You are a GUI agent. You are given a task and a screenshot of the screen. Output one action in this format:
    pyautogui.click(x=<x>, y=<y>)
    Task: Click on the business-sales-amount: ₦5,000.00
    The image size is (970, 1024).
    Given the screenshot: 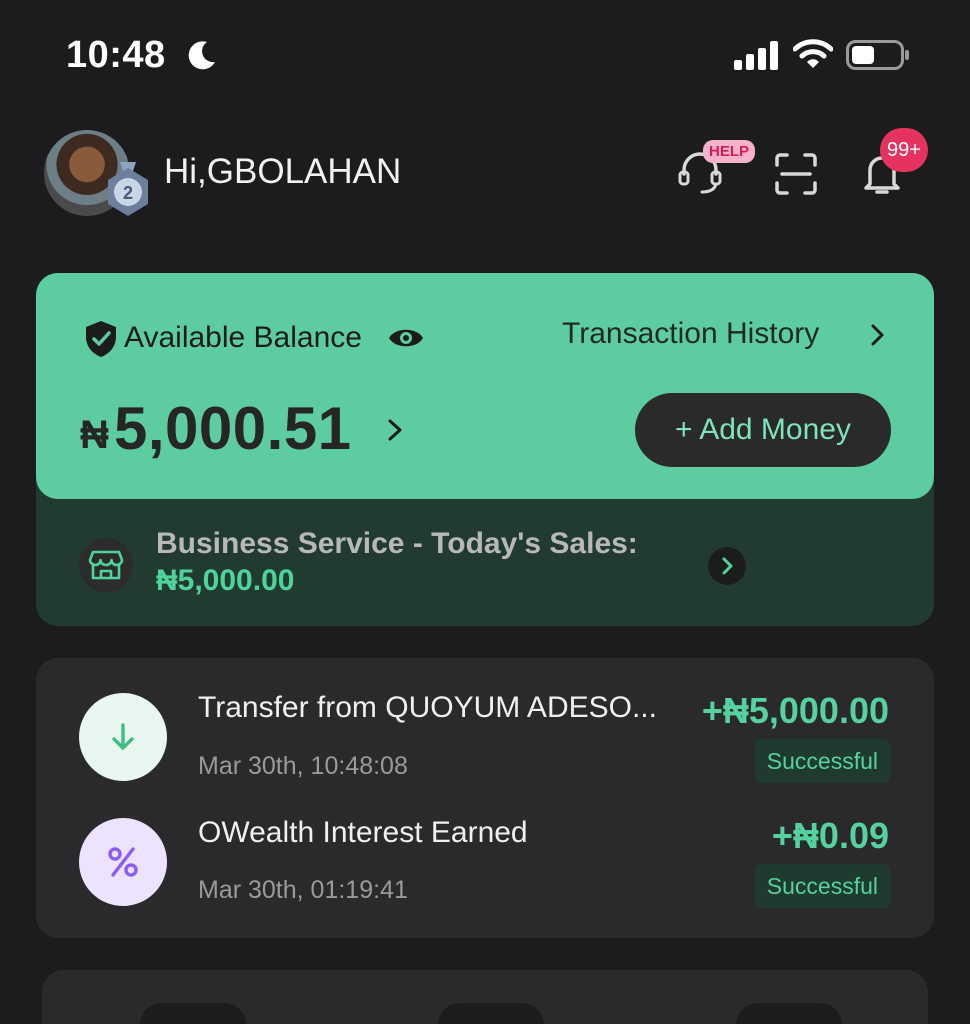 What is the action you would take?
    pyautogui.click(x=225, y=580)
    